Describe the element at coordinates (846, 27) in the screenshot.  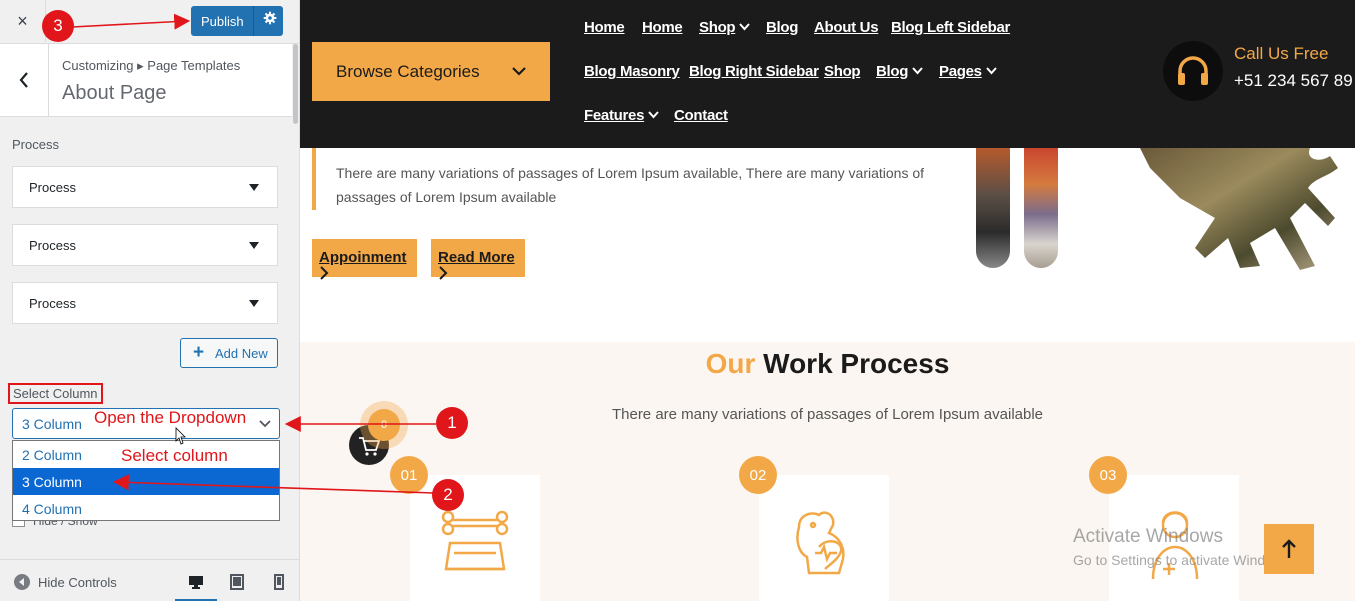
I see `nav-about-us: About Us` at that location.